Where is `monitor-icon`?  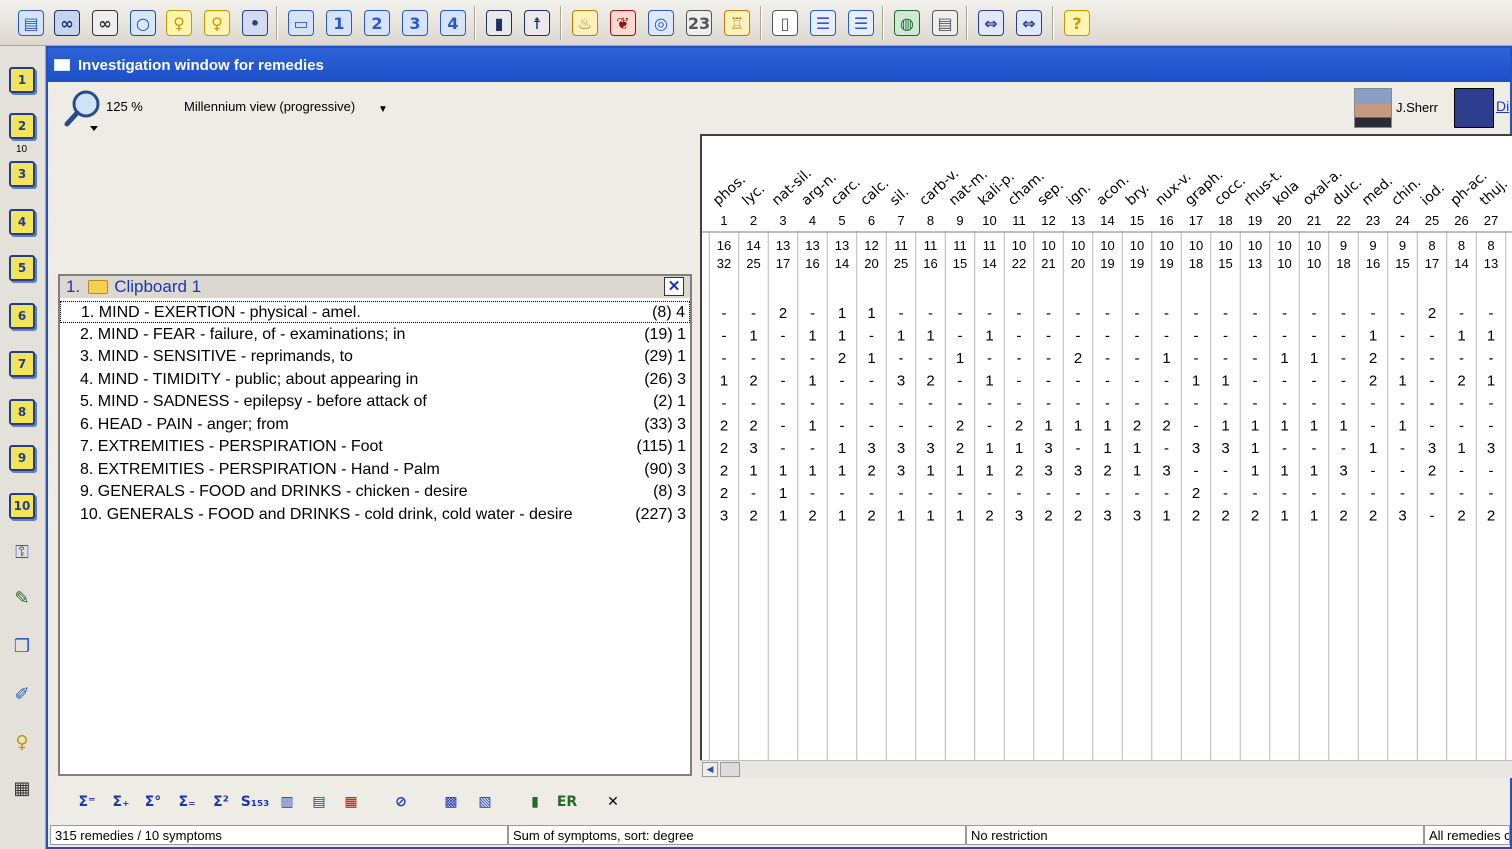 monitor-icon is located at coordinates (1474, 108).